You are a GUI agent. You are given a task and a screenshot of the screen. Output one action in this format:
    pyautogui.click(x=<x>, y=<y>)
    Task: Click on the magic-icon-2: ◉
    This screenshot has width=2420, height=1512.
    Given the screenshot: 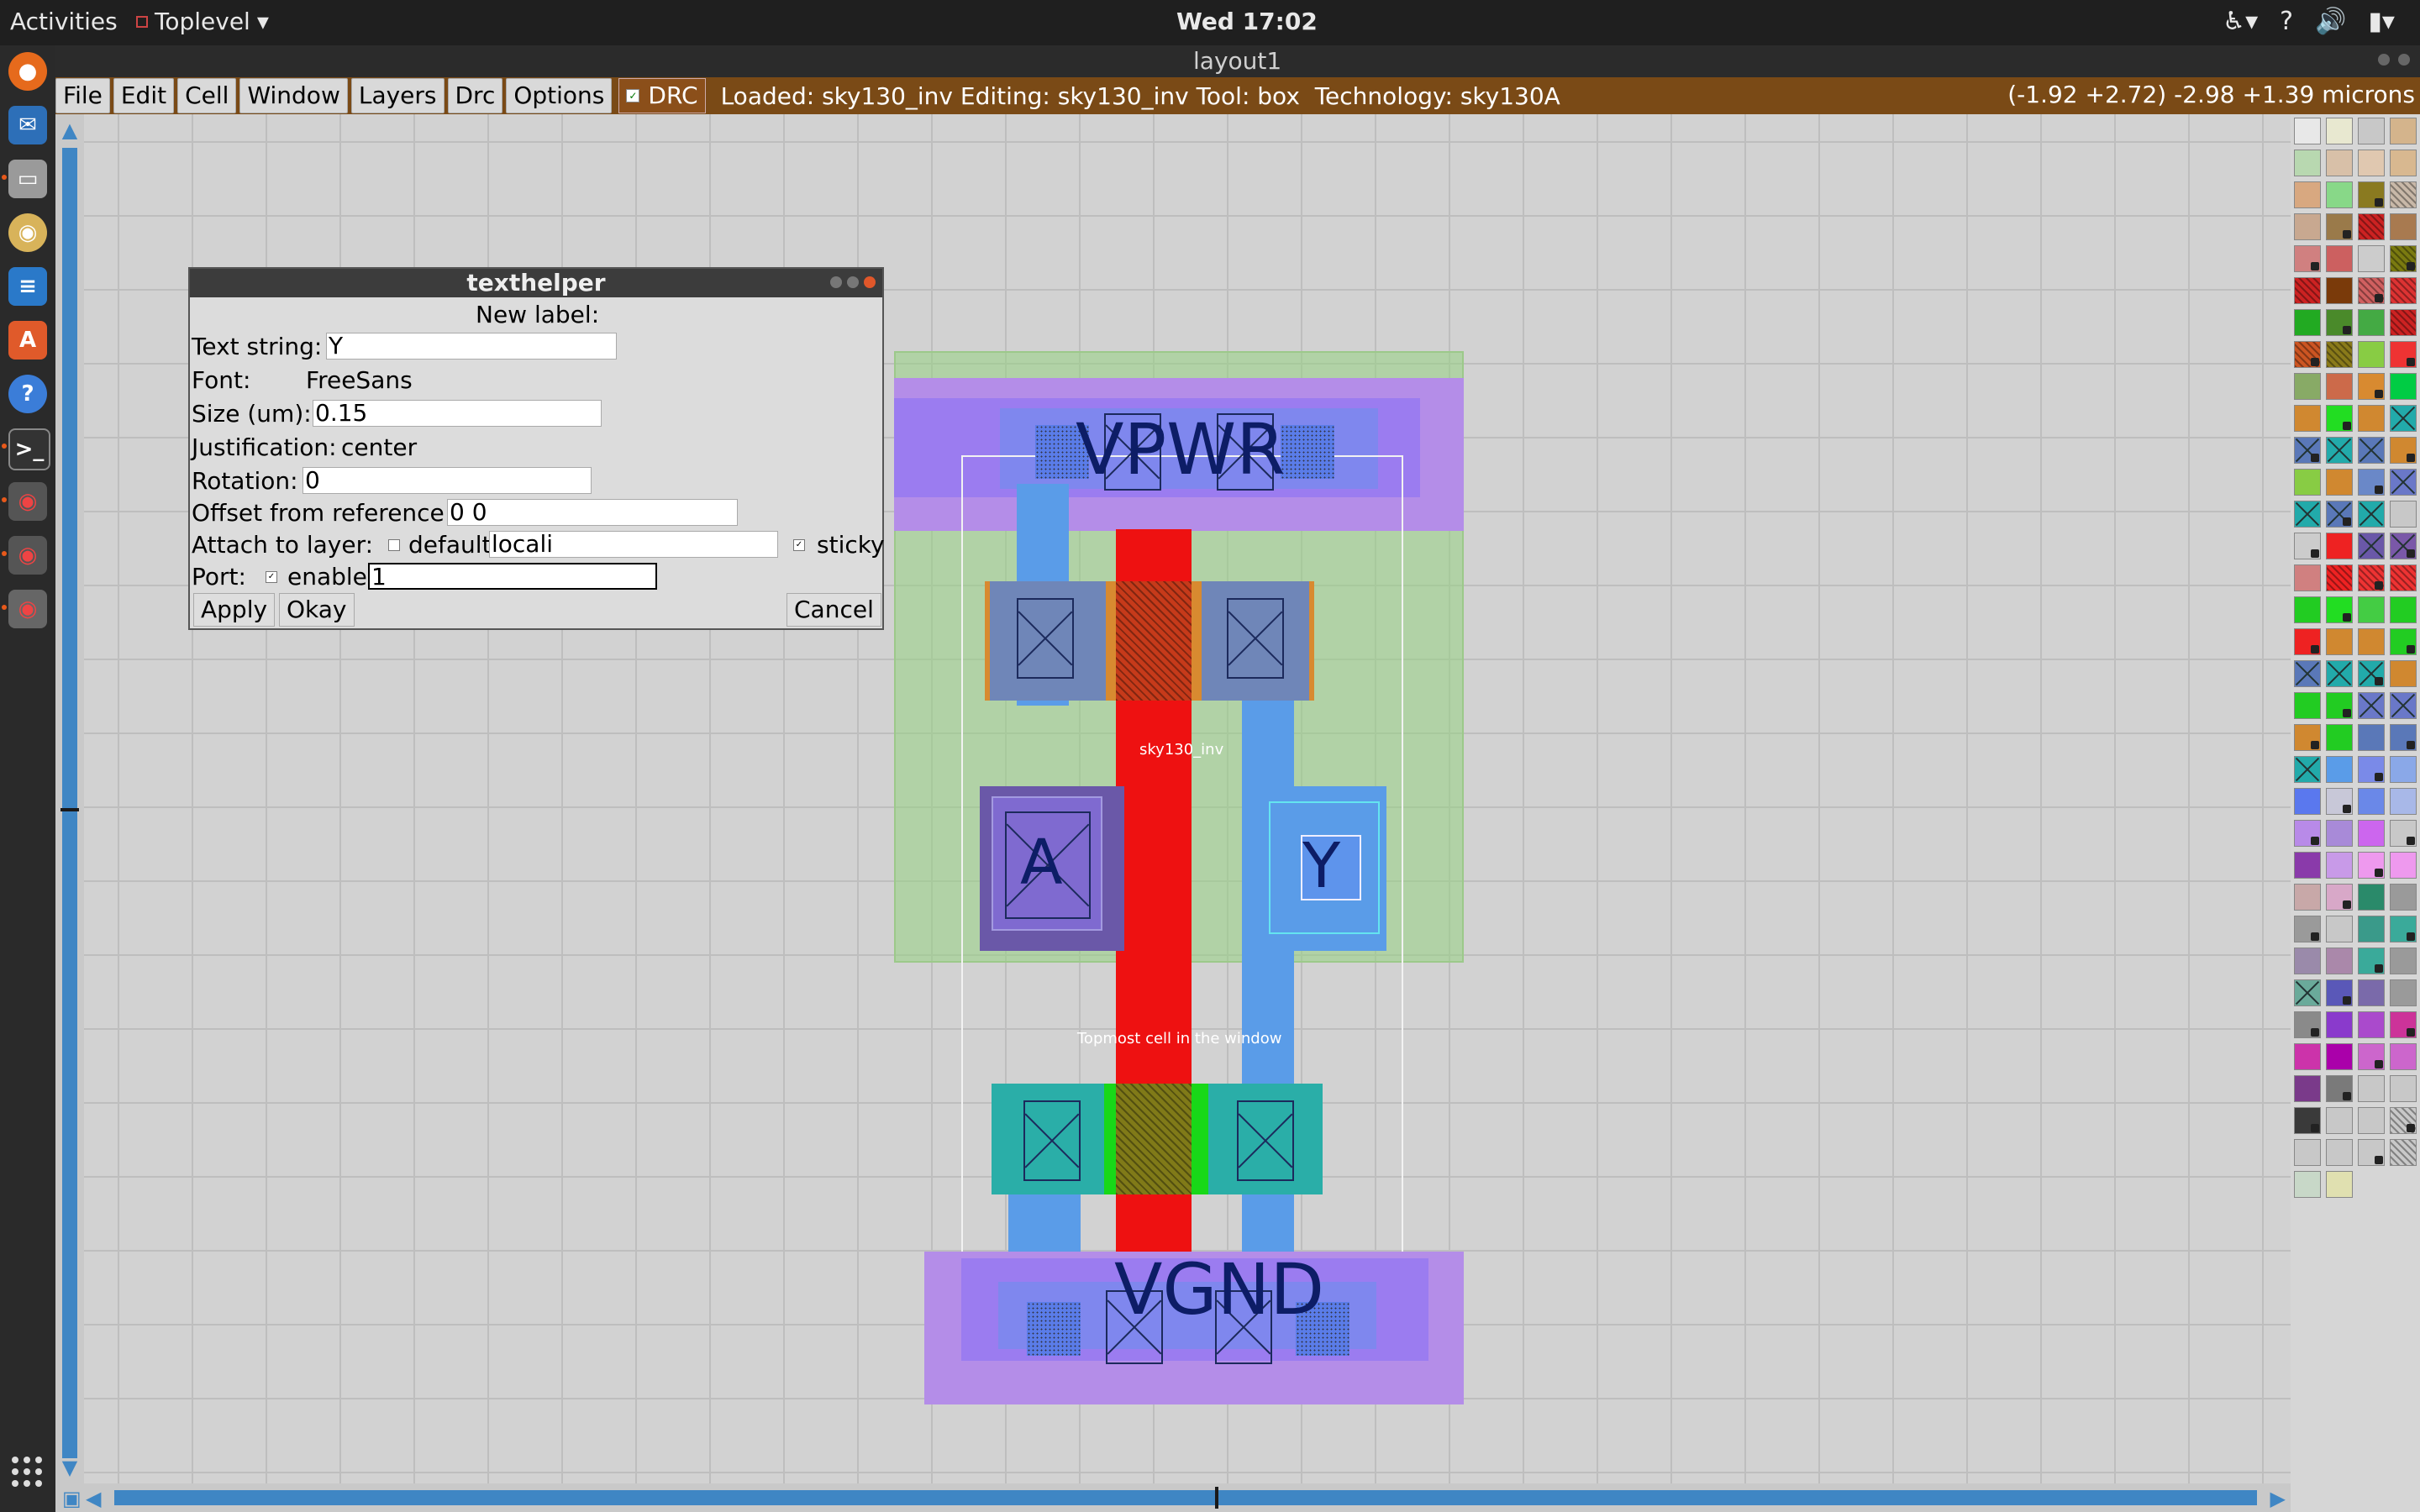 What is the action you would take?
    pyautogui.click(x=27, y=555)
    